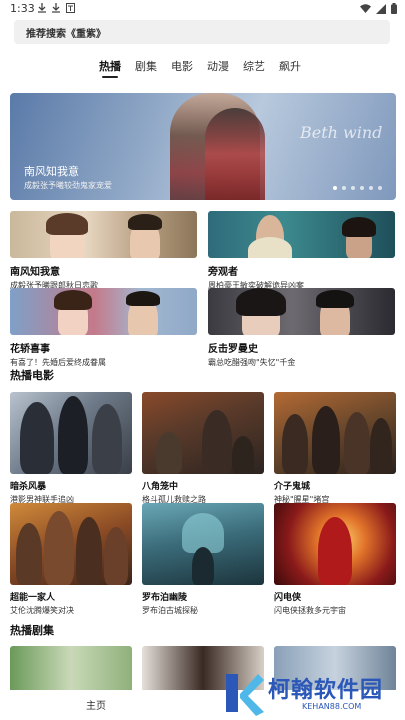  I want to click on movie-title: 暗杀风暴, so click(28, 487).